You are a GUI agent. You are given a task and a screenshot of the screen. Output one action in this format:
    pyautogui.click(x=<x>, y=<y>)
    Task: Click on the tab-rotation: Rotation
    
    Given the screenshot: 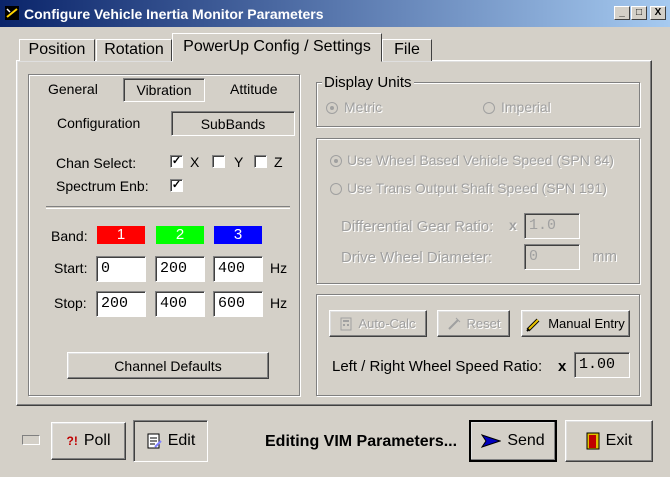 What is the action you would take?
    pyautogui.click(x=134, y=50)
    